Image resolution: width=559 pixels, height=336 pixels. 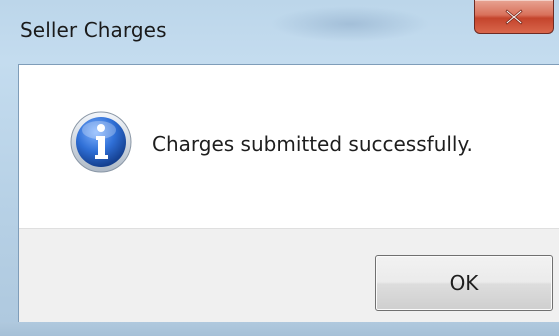 I want to click on close-button, so click(x=514, y=17).